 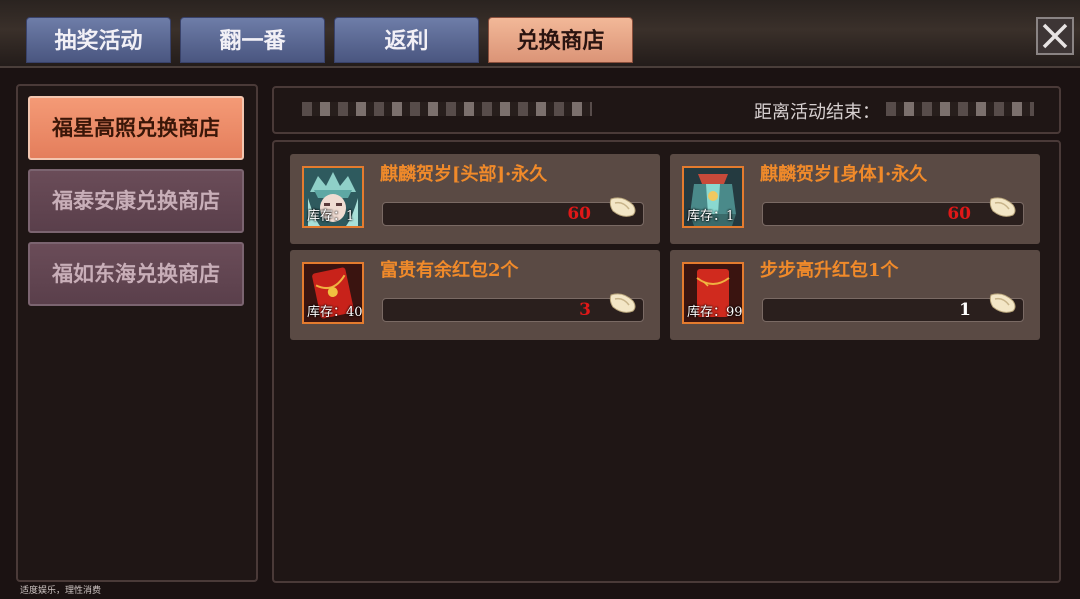 What do you see at coordinates (960, 109) in the screenshot?
I see `redacted-countdown` at bounding box center [960, 109].